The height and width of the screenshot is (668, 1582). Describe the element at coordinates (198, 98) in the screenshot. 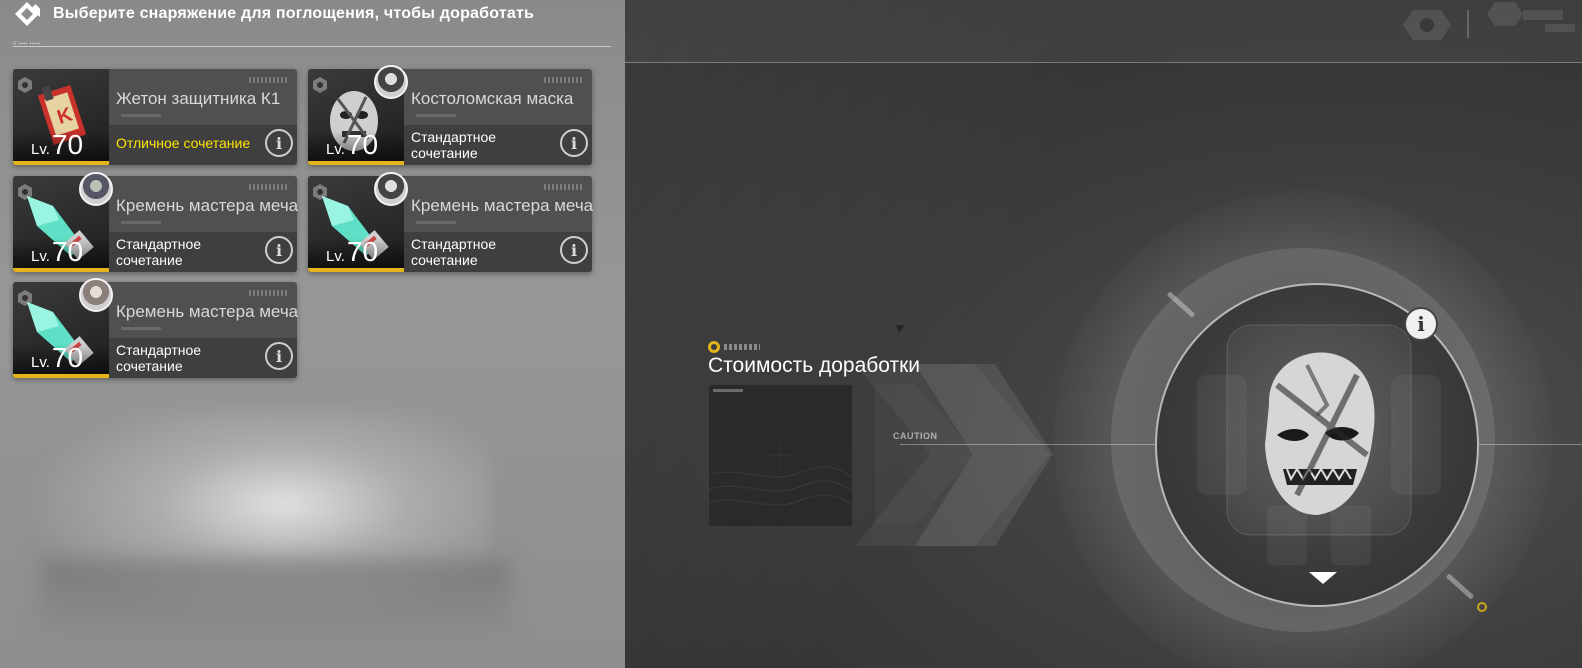

I see `equipment-name: Жетон защитника К1` at that location.